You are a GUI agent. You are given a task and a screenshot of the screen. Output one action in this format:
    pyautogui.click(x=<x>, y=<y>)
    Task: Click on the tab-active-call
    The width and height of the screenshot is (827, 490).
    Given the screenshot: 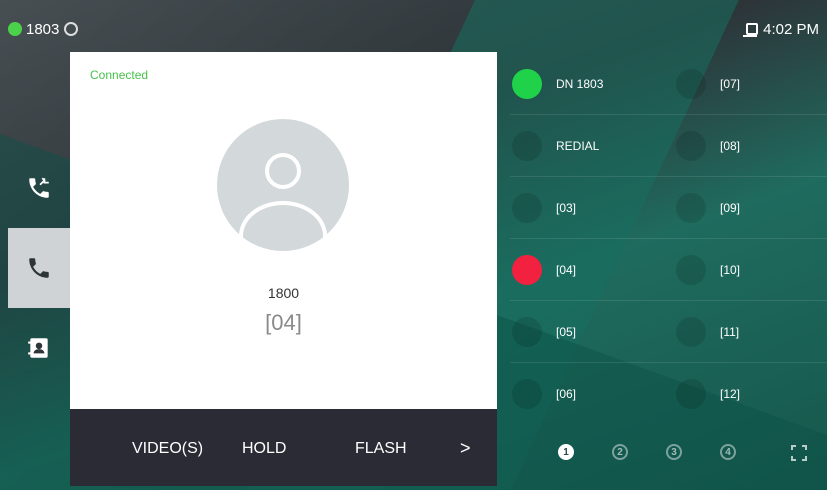 What is the action you would take?
    pyautogui.click(x=39, y=268)
    